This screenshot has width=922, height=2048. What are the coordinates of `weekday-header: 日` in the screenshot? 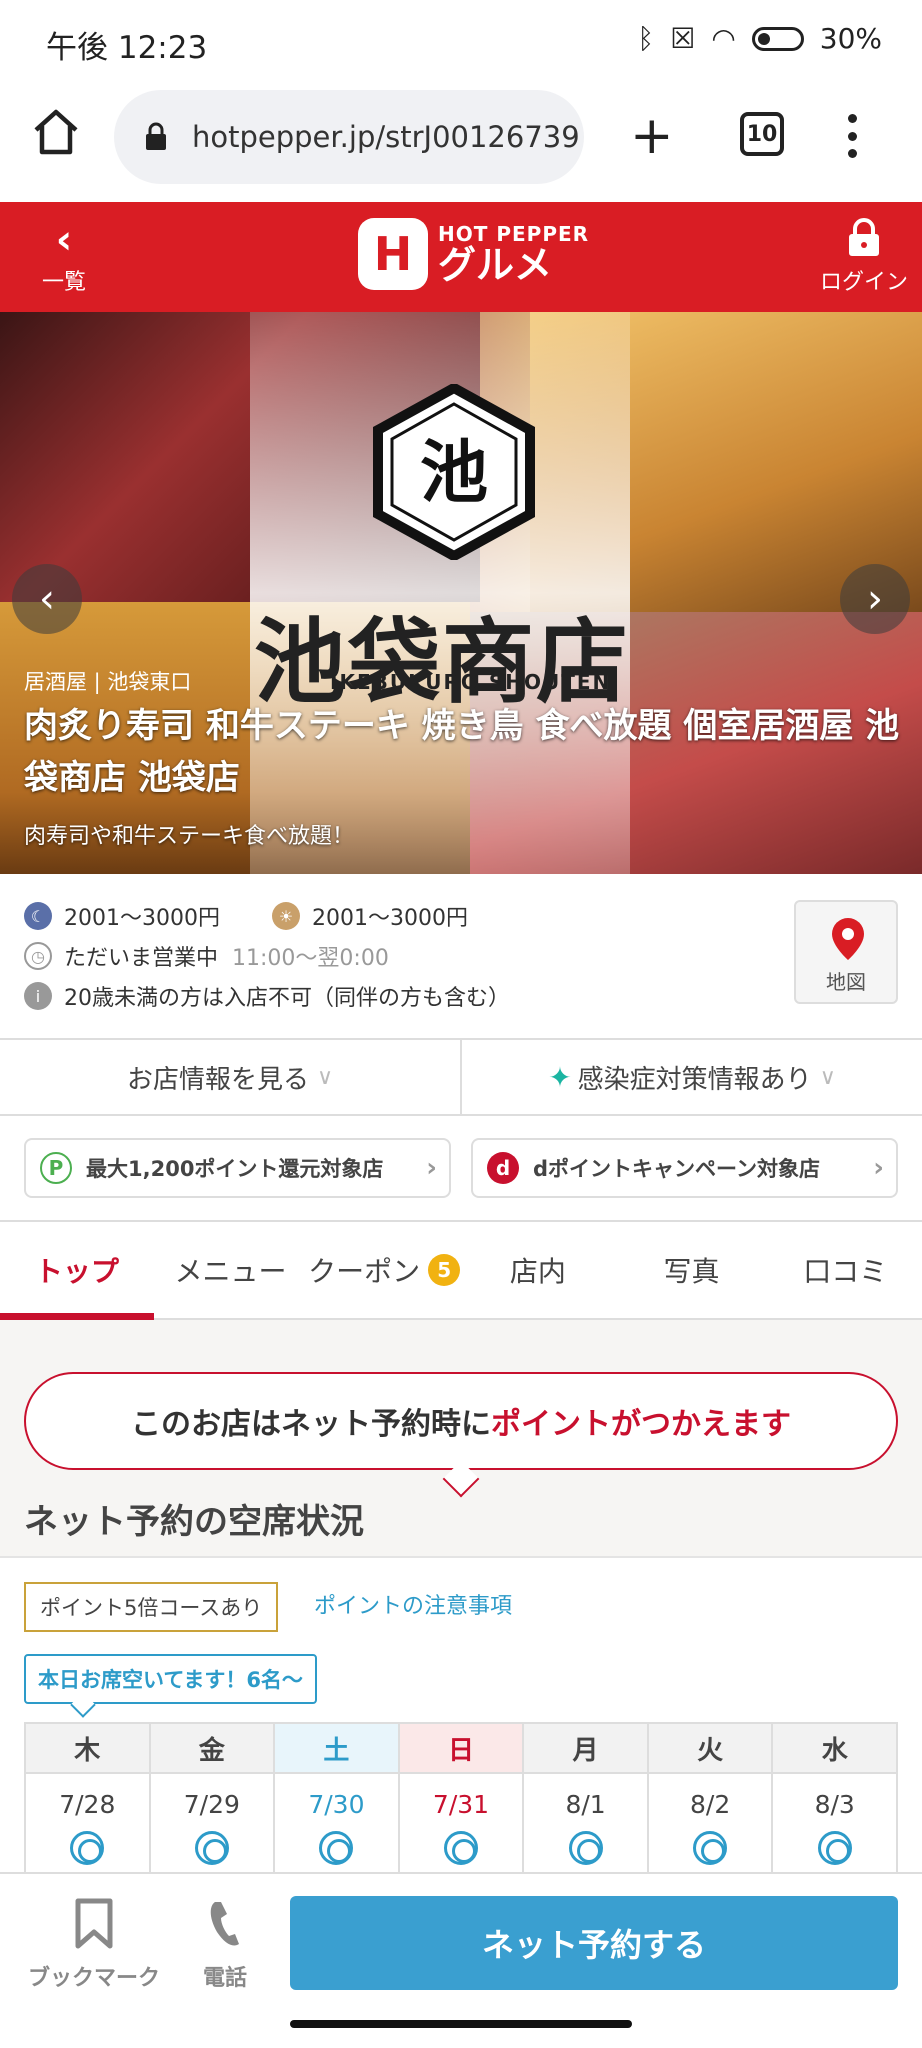 It's located at (462, 1749).